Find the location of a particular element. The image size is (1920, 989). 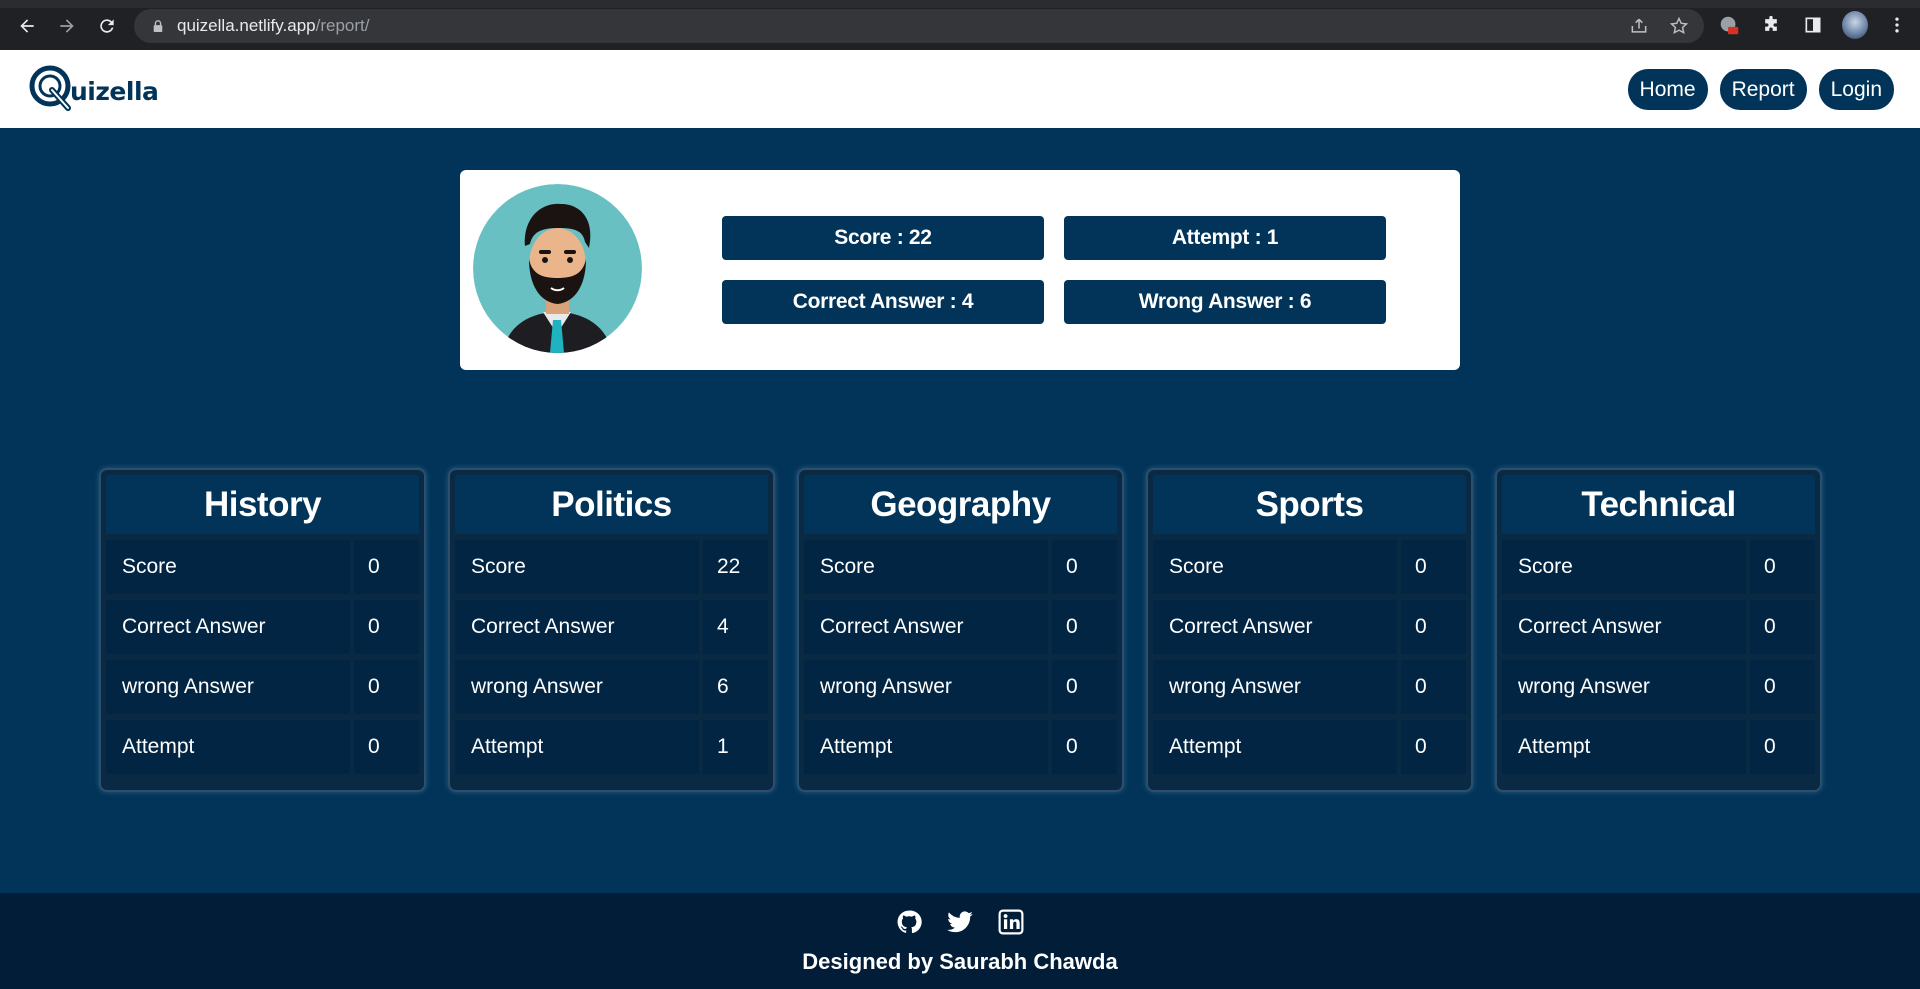

nav-report-button: Report is located at coordinates (1763, 89).